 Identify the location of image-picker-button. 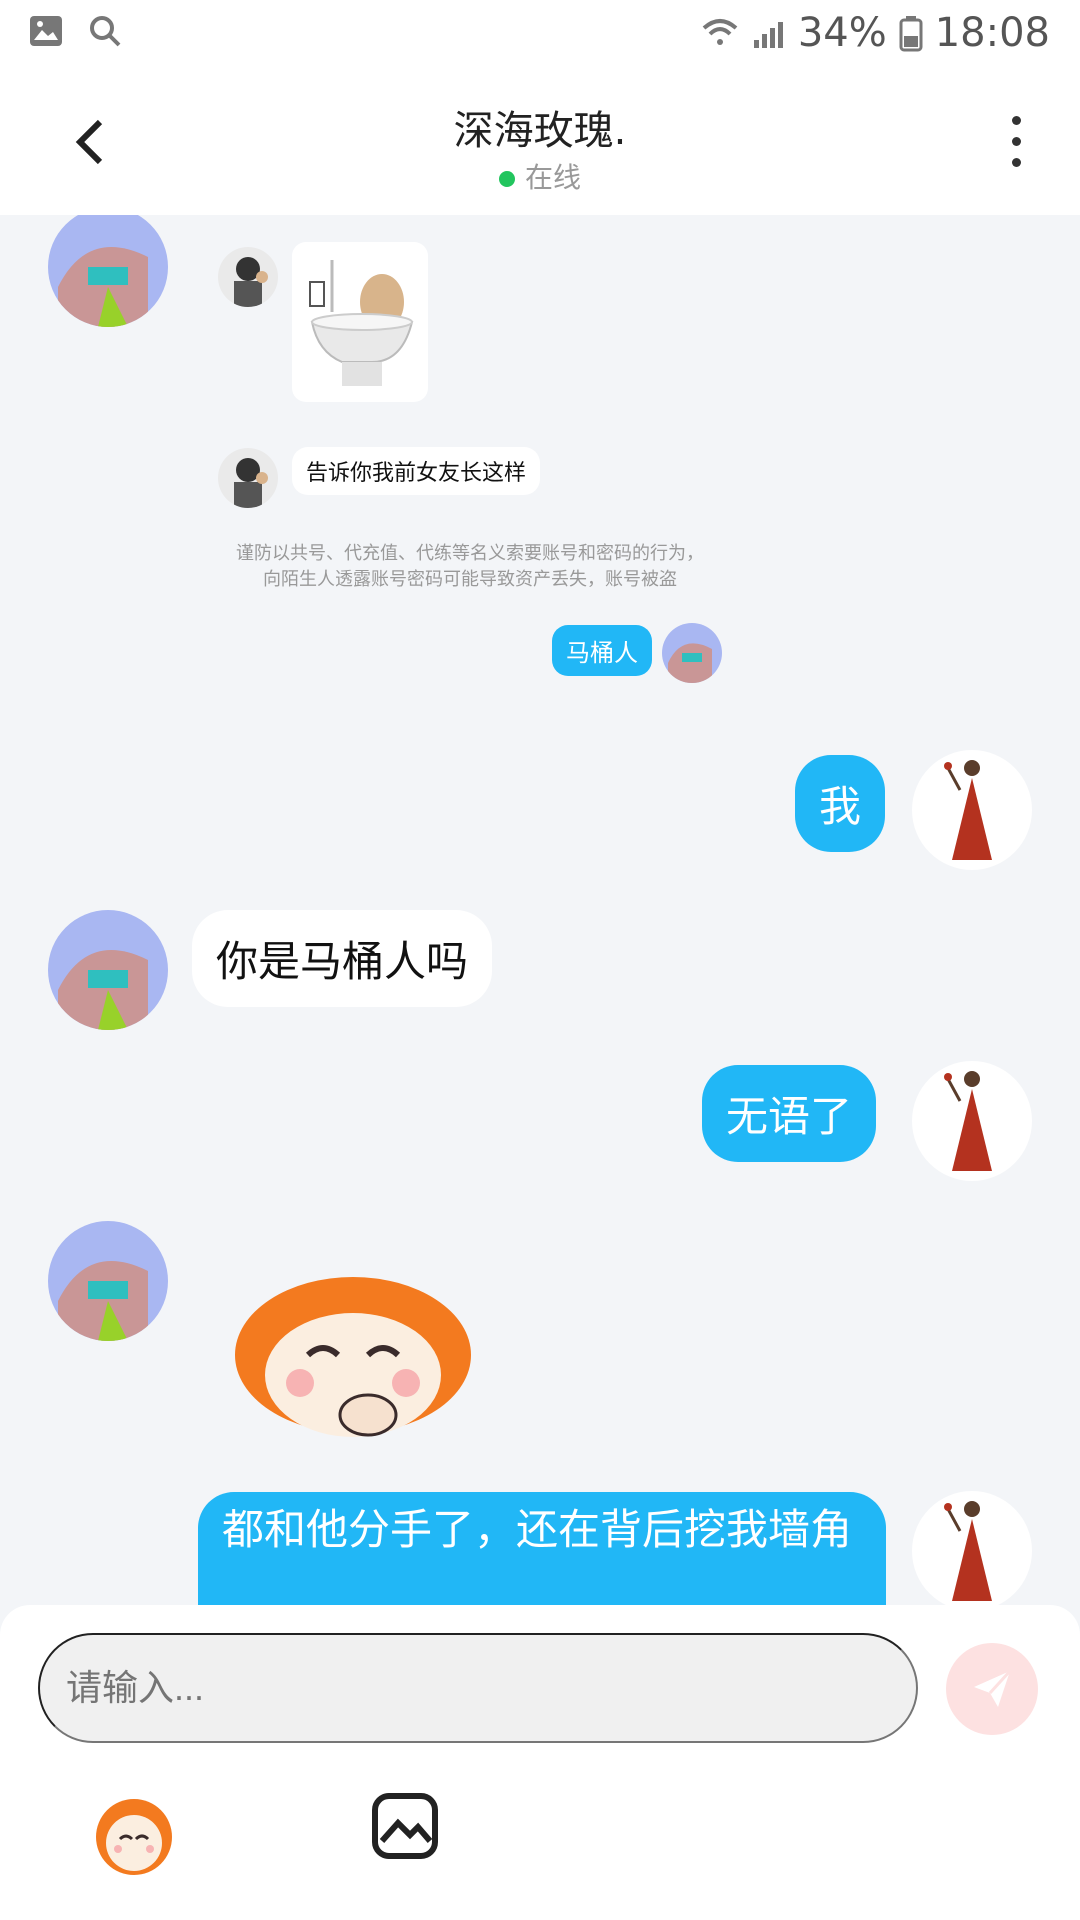
(405, 1826).